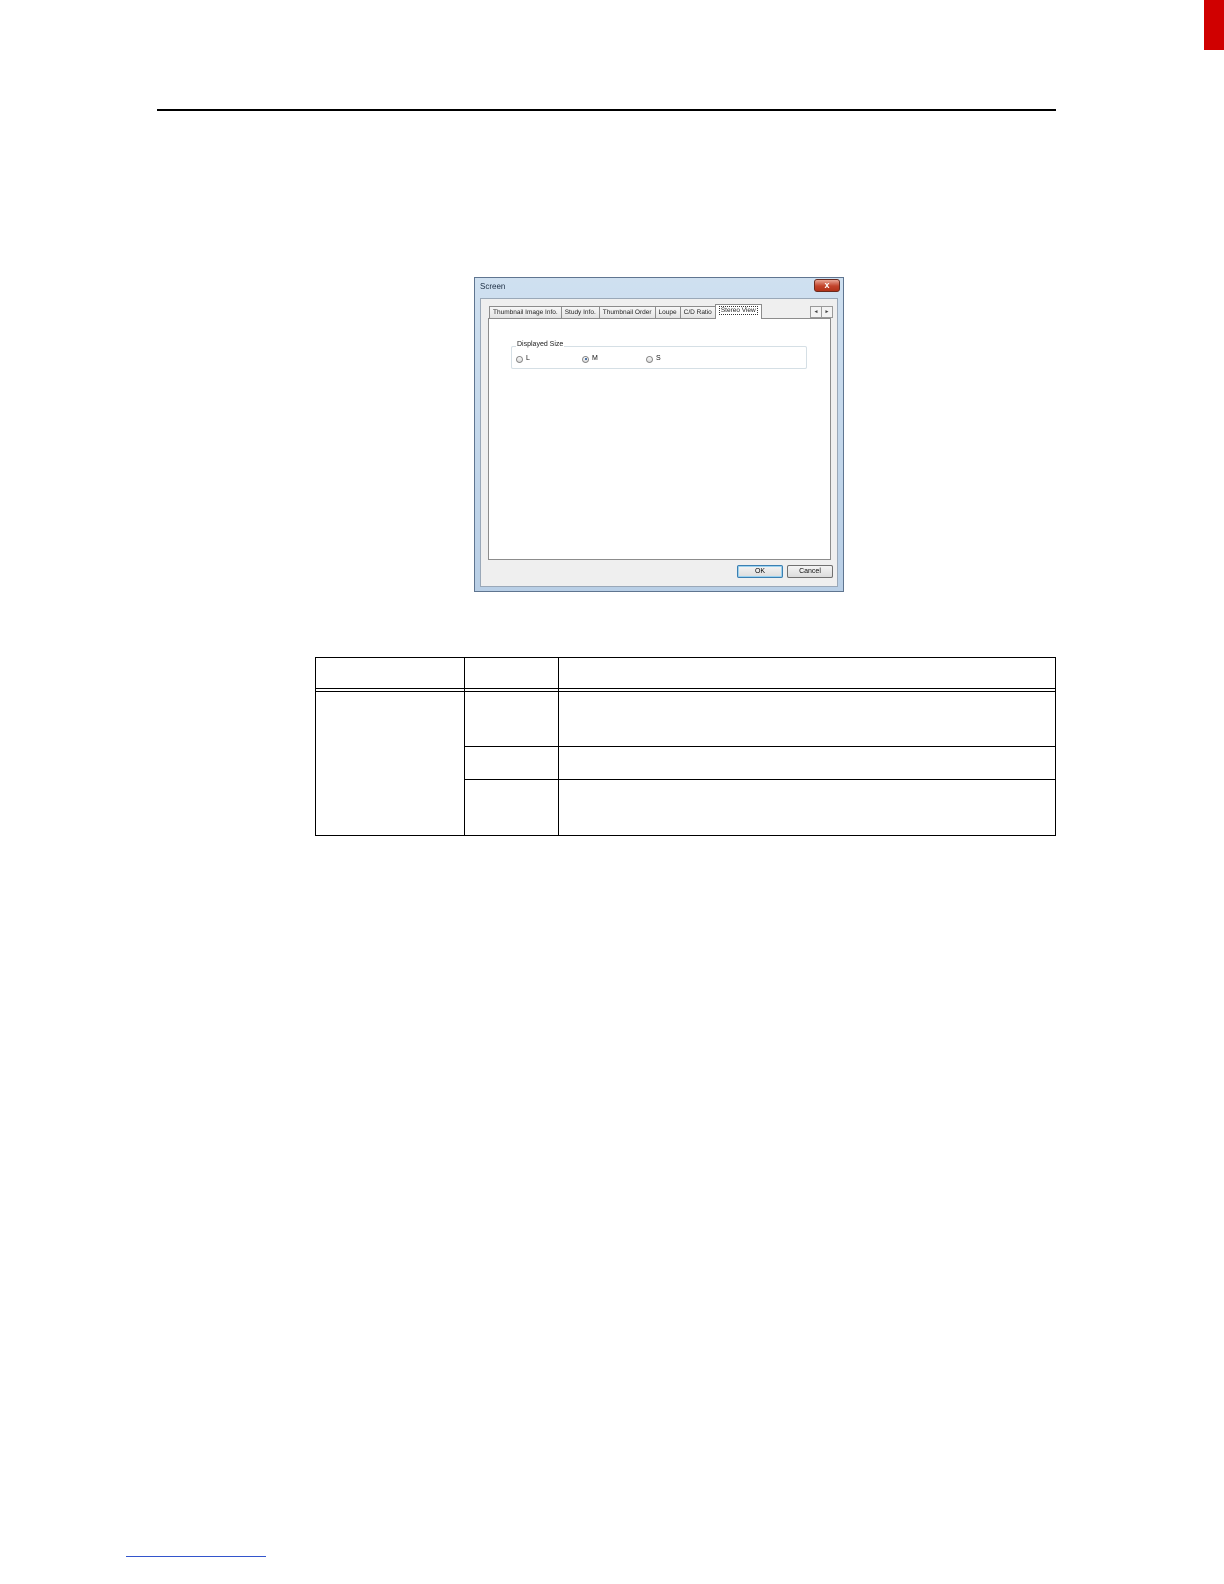  I want to click on stereo-view-panel: Displayed Size L M S, so click(659, 439).